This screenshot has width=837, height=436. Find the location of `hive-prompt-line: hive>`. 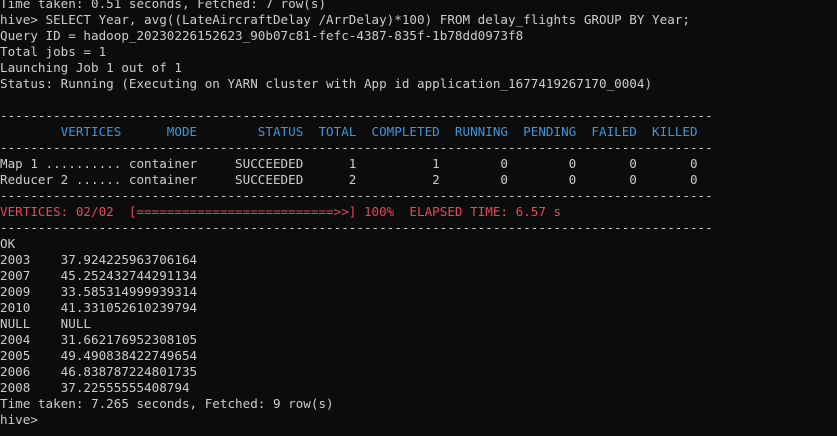

hive-prompt-line: hive> is located at coordinates (418, 420).